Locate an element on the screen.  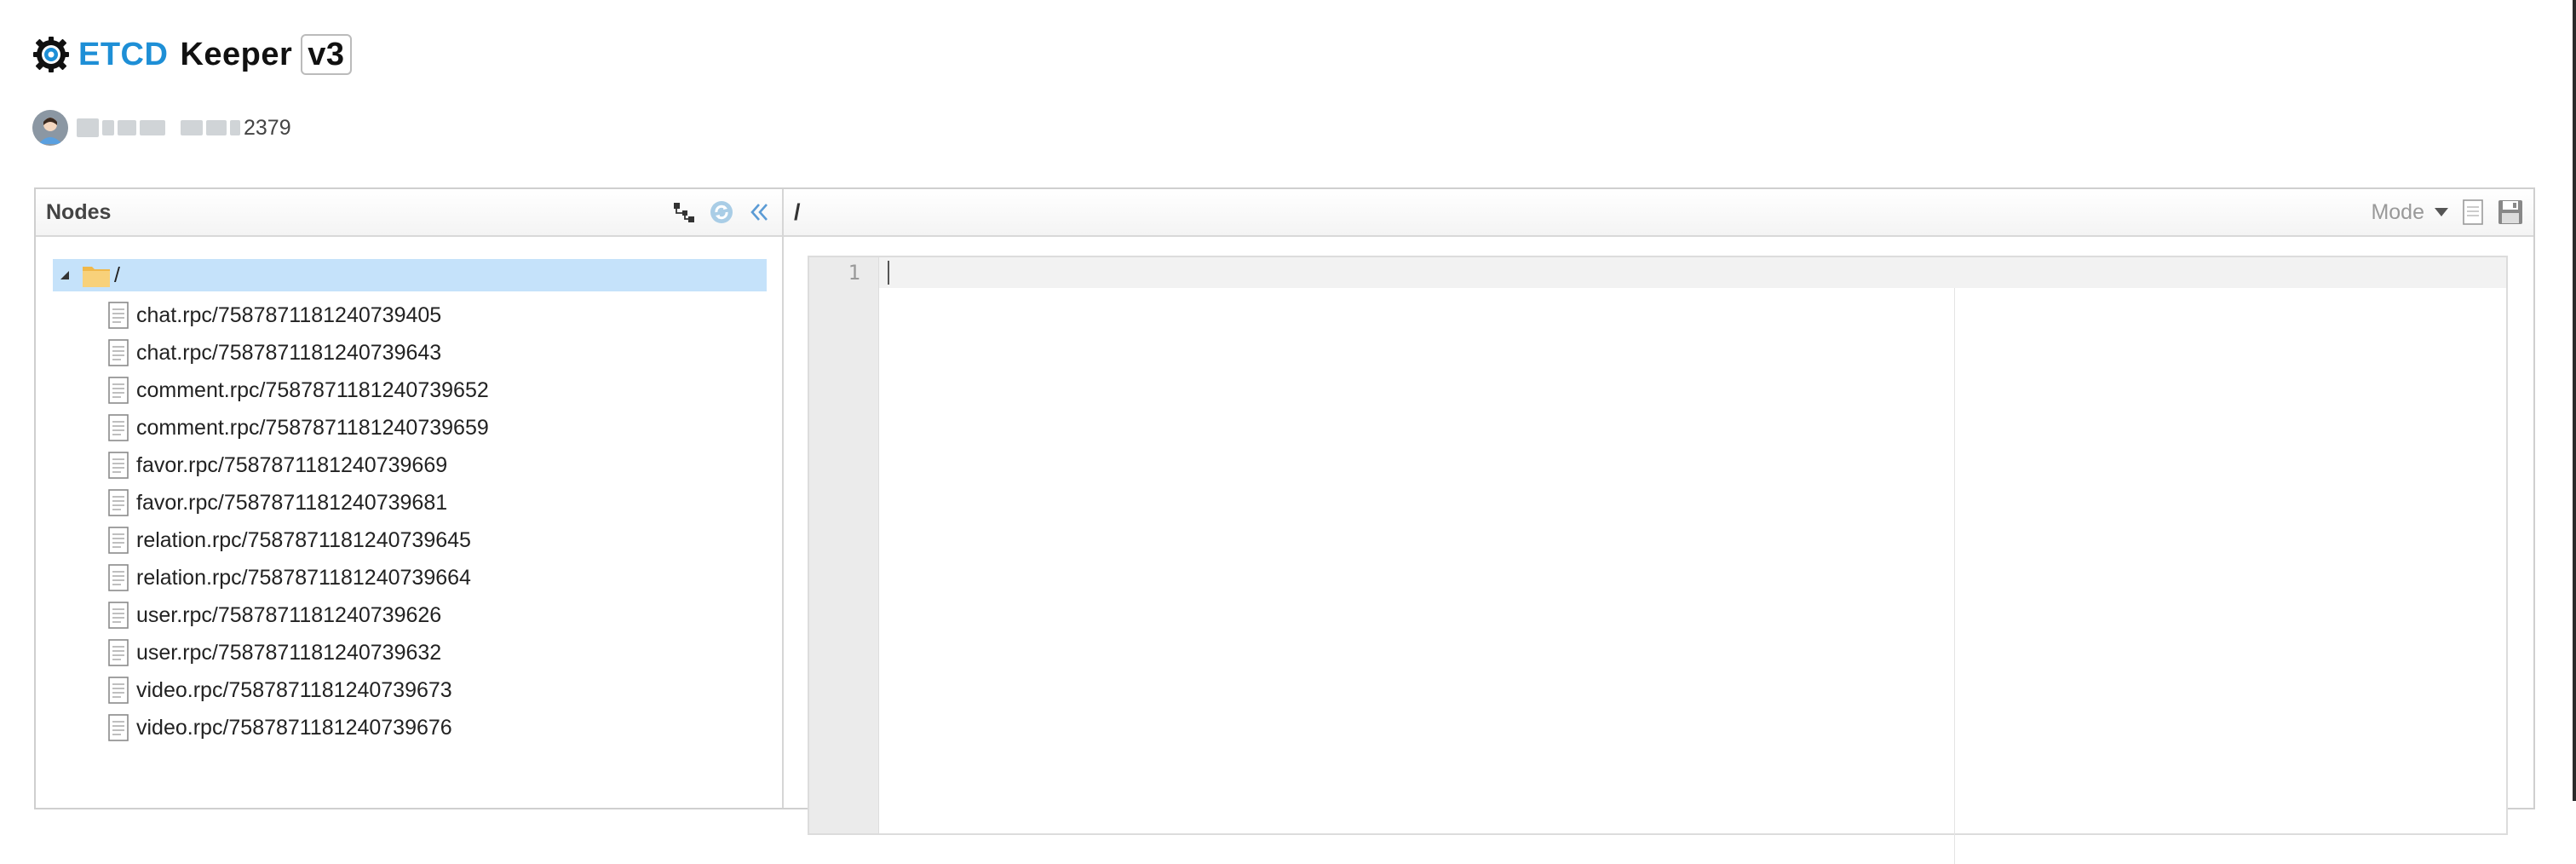
tree-node: relation.rpc/7587871181240739664 is located at coordinates (410, 578).